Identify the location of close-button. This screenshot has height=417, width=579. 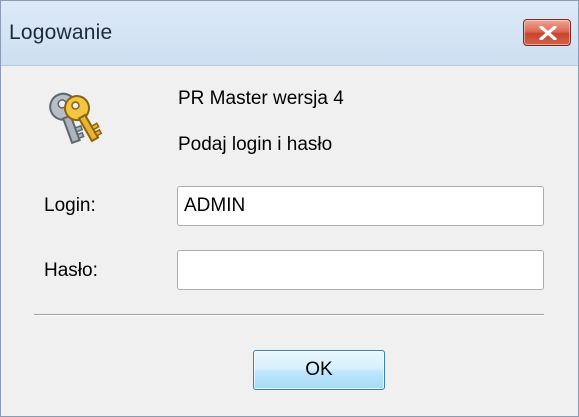
(547, 32).